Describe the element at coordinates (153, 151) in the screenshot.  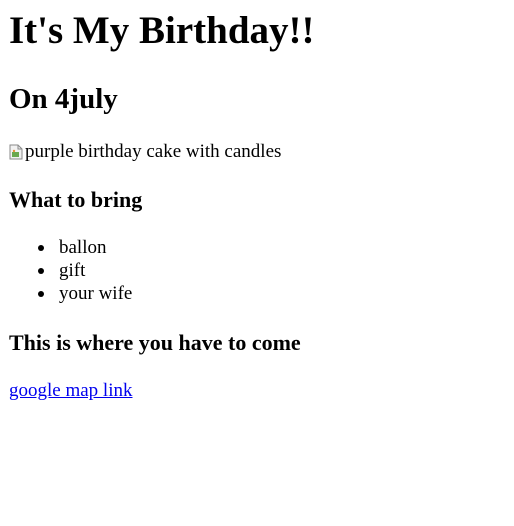
I see `image-alt-text: purple birthday cake with candles` at that location.